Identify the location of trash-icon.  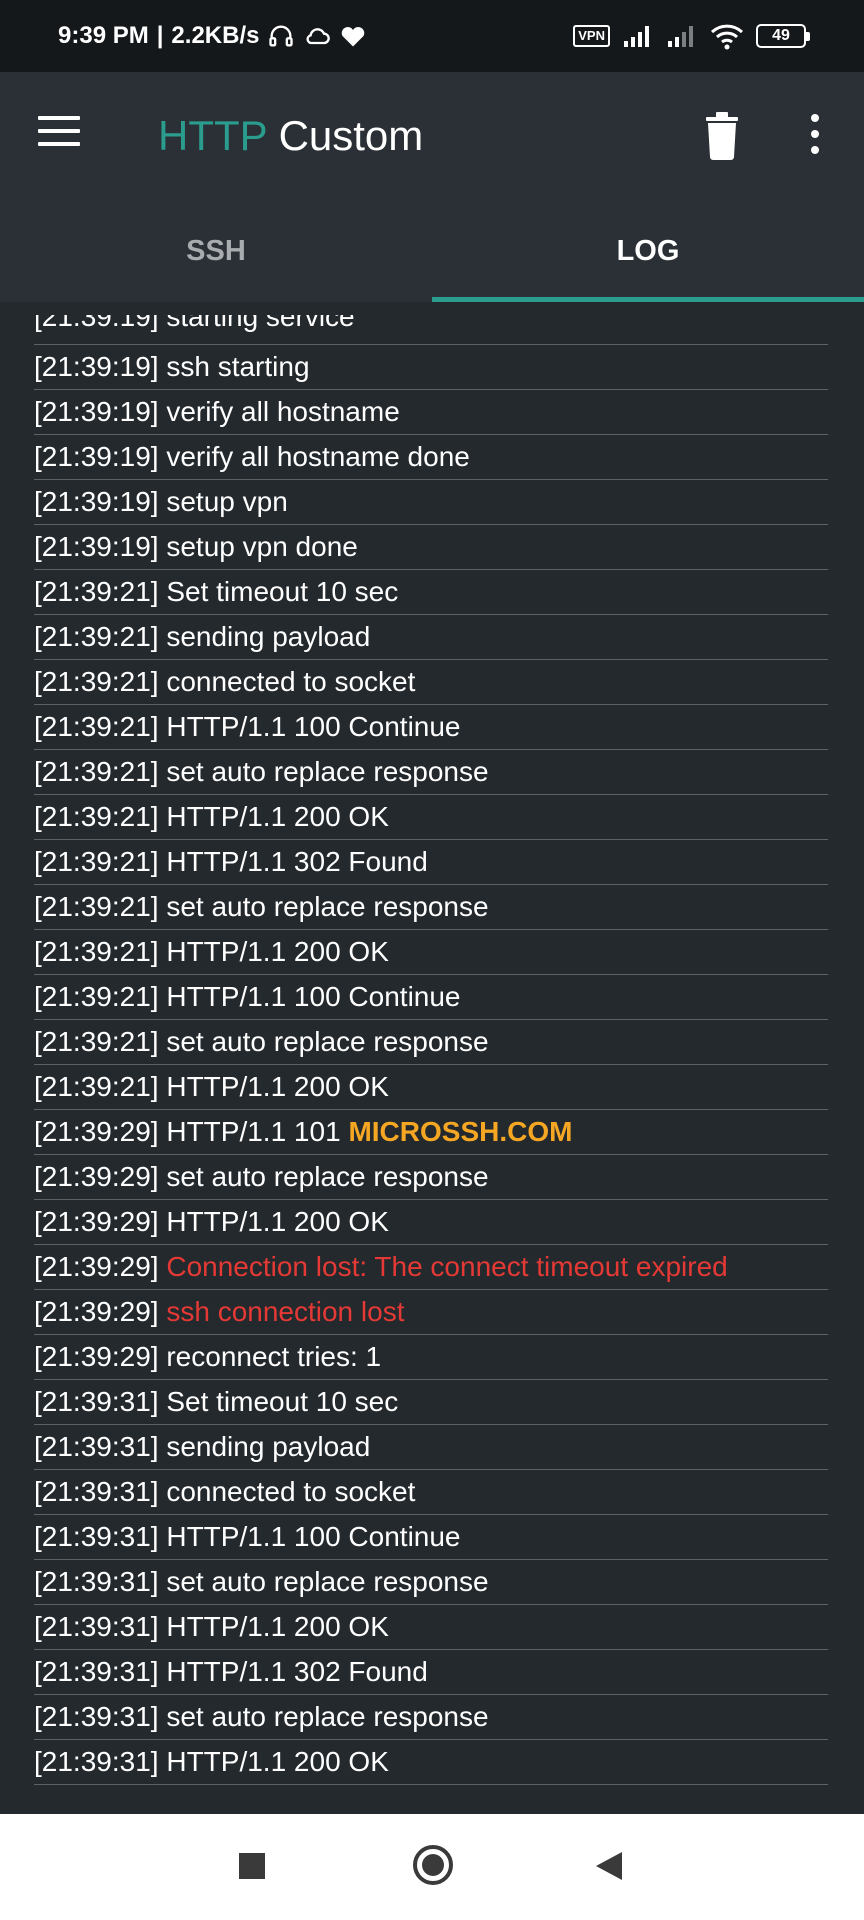
(722, 135).